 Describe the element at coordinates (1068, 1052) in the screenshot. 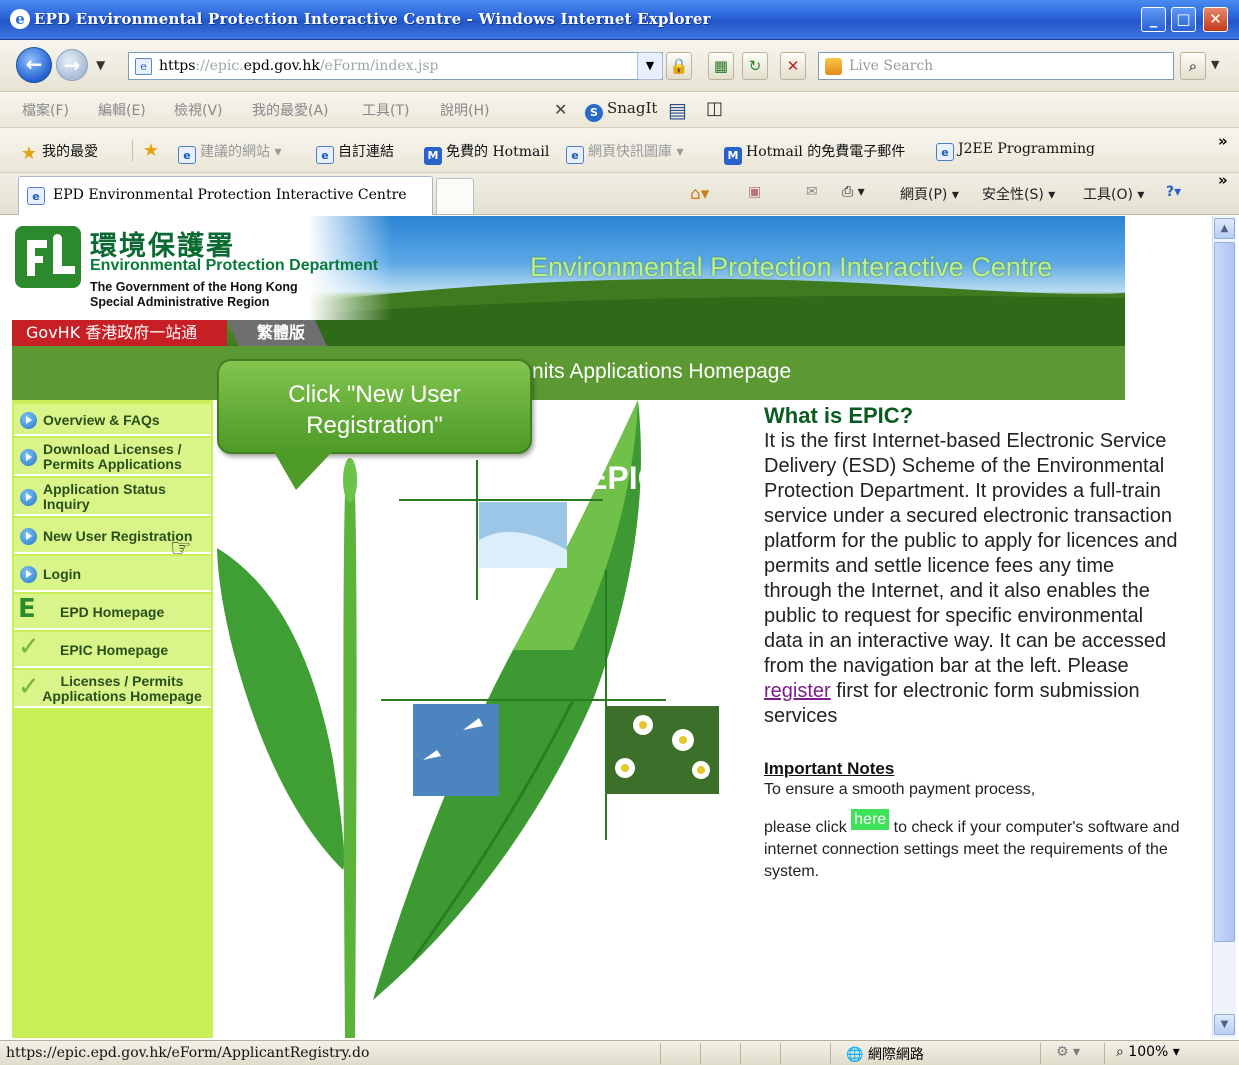

I see `protected-mode-icon: ⚙ ▾` at that location.